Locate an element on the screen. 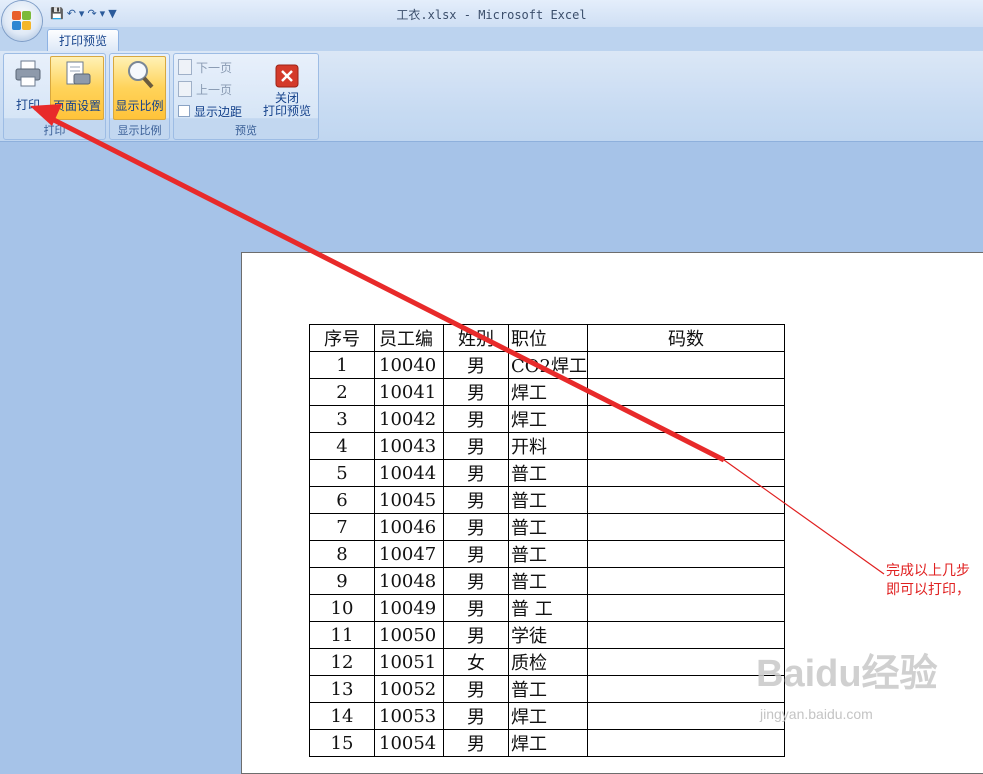  header-cell: 姓别 is located at coordinates (476, 338).